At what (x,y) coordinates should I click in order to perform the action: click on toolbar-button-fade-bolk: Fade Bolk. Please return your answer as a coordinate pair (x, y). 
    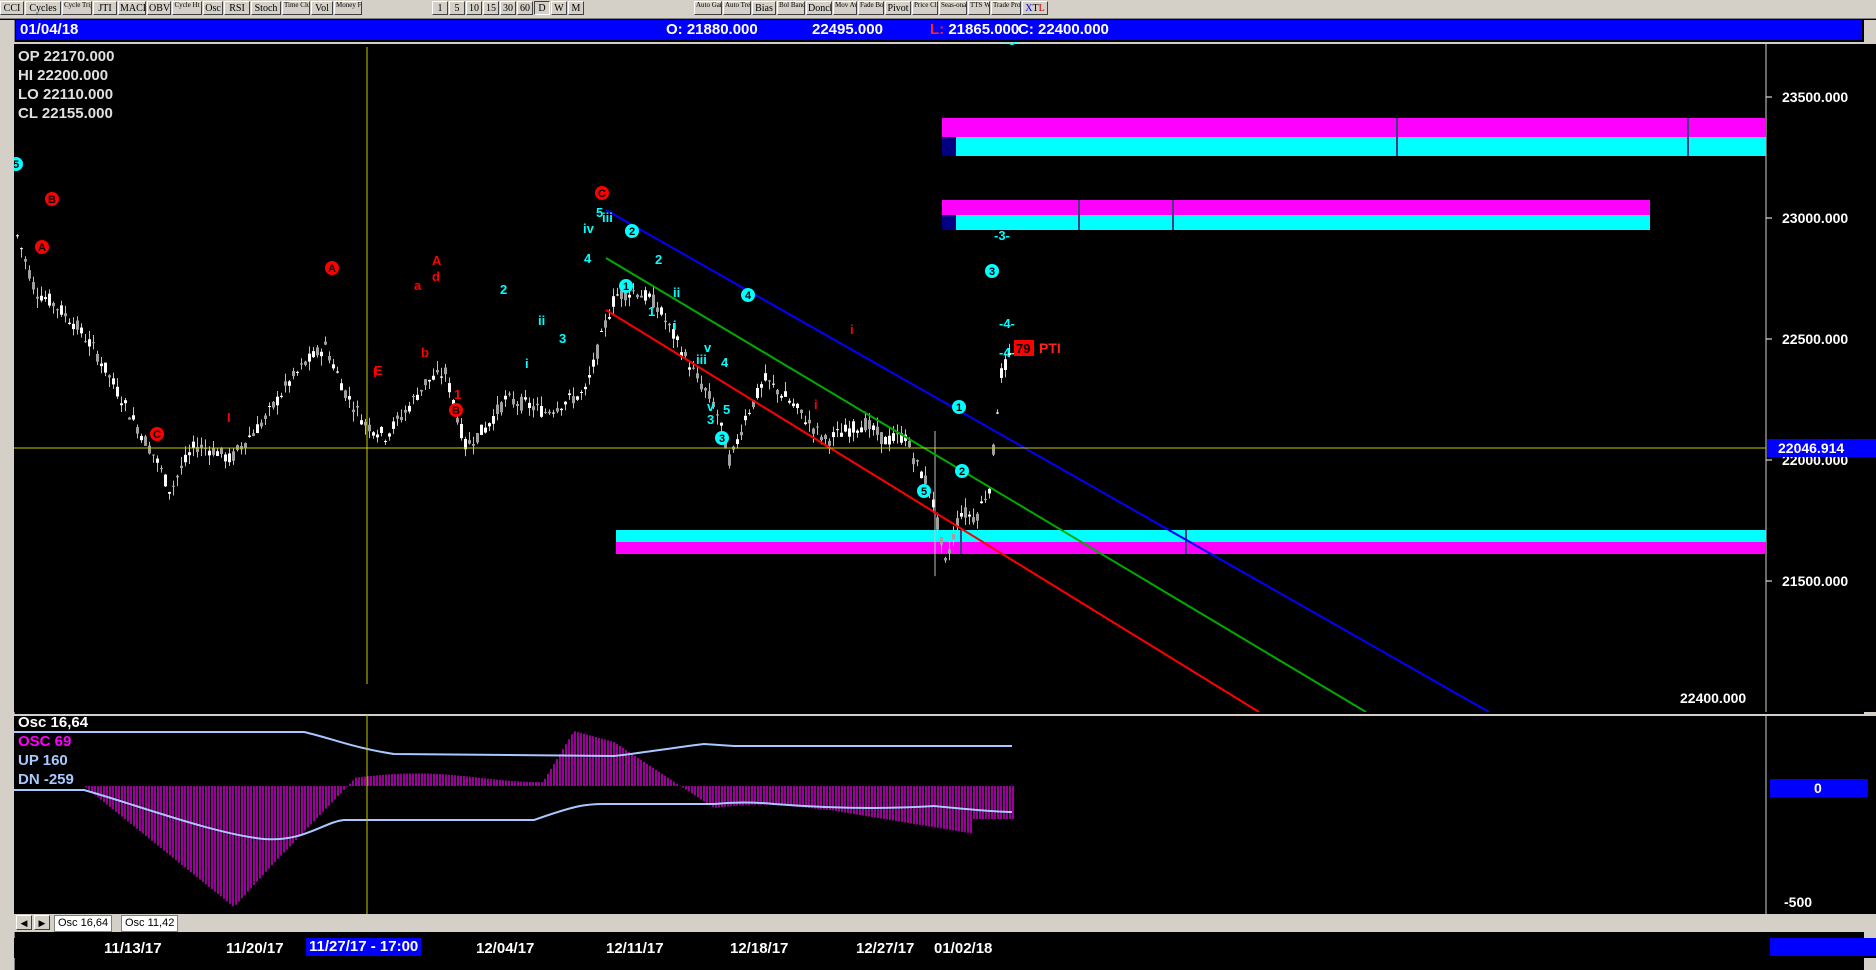
    Looking at the image, I should click on (871, 8).